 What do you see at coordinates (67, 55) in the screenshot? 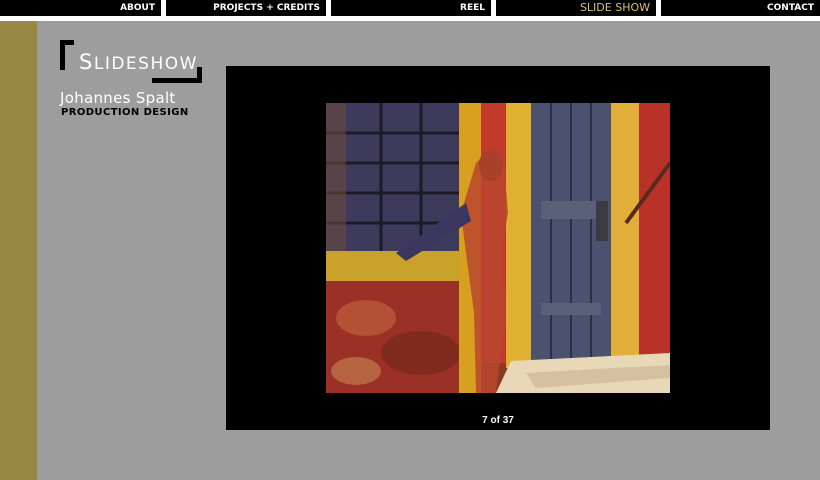
I see `logo-bracket-top-left` at bounding box center [67, 55].